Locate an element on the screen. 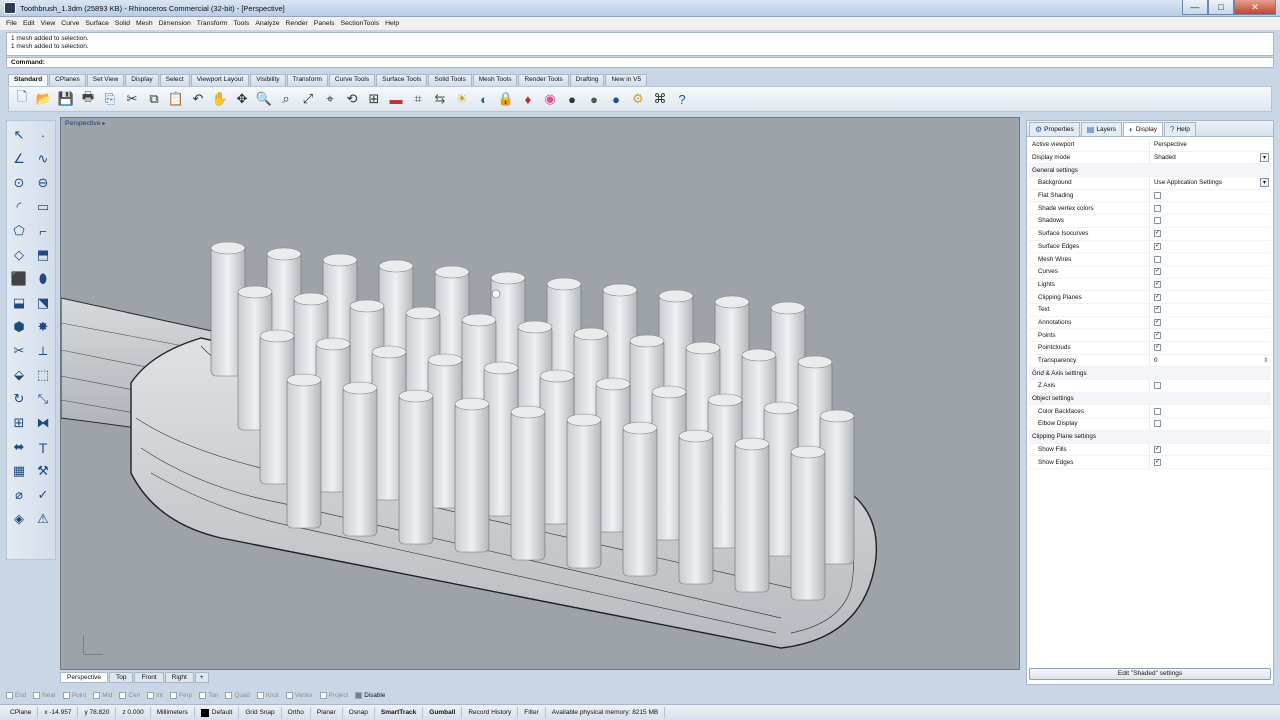  osnap-toggle: Osnap is located at coordinates (359, 712).